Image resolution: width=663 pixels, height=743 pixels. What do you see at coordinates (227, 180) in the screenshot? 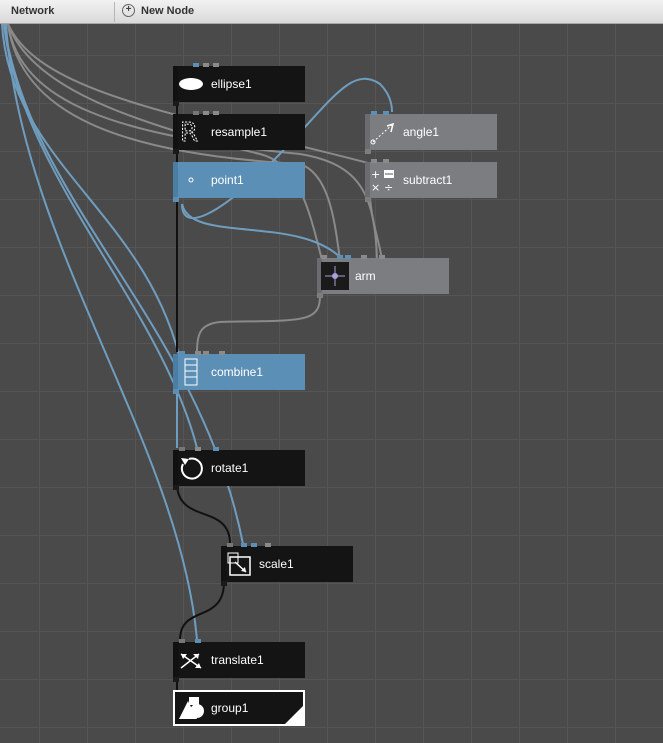
I see `node-label: point1` at bounding box center [227, 180].